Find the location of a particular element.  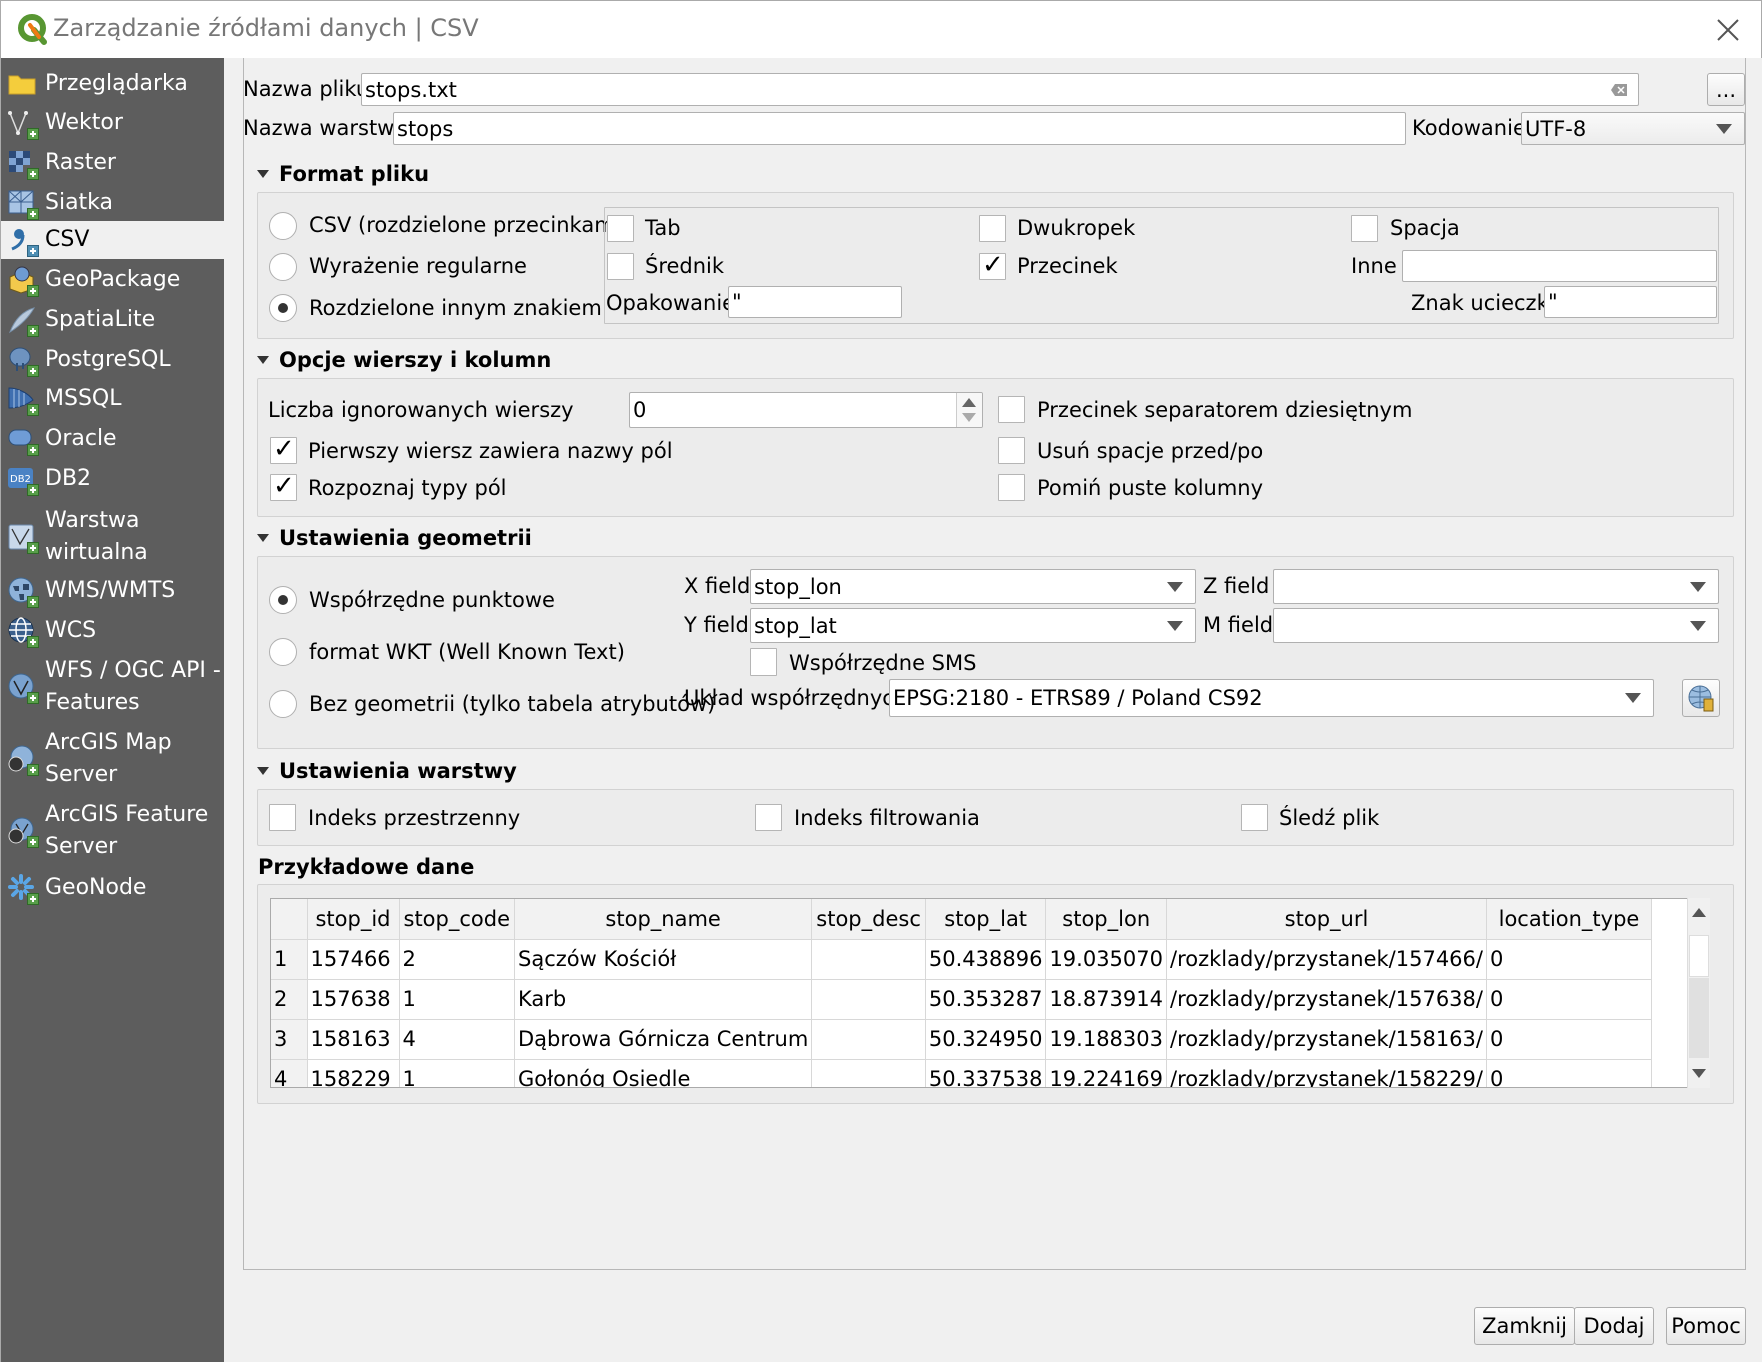

checkbox-colon is located at coordinates (992, 228).